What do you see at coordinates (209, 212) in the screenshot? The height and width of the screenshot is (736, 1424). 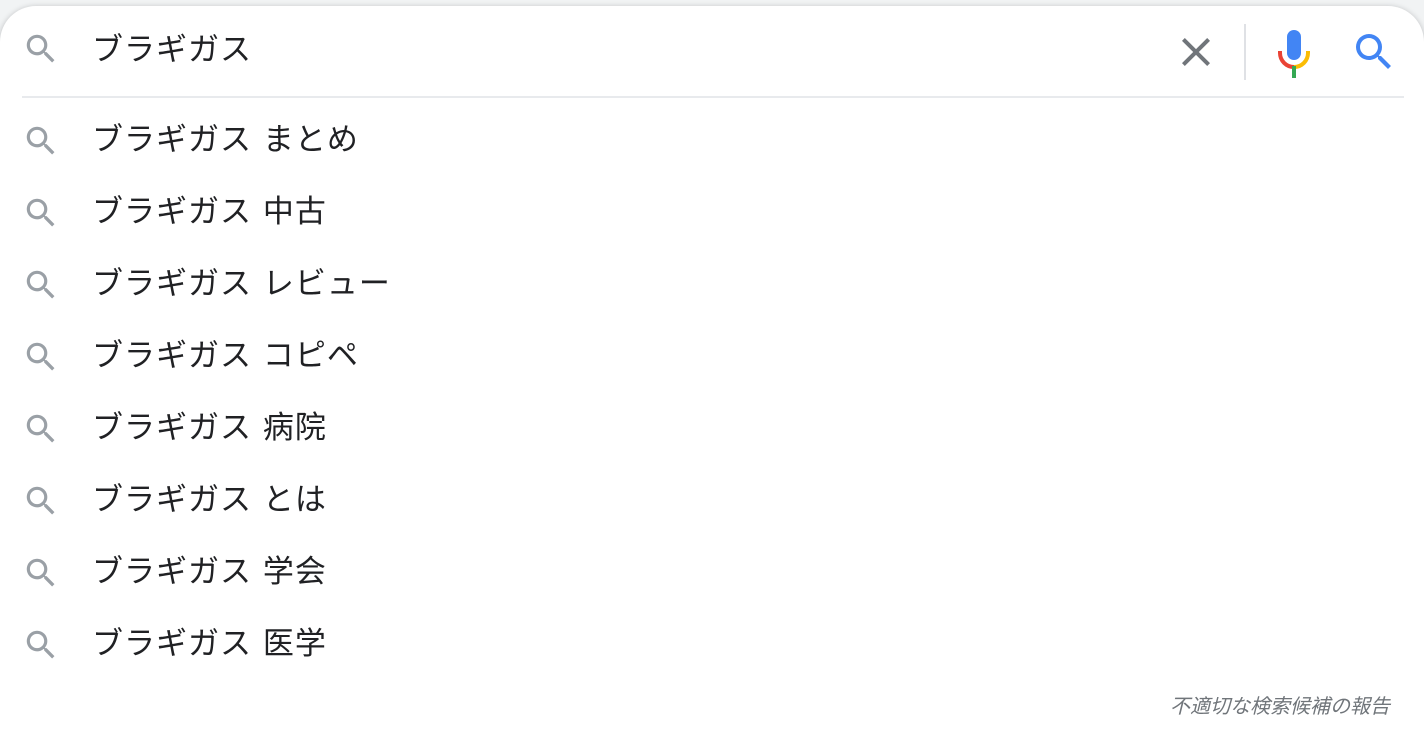 I see `suggestion-text: ブラギガス 中古` at bounding box center [209, 212].